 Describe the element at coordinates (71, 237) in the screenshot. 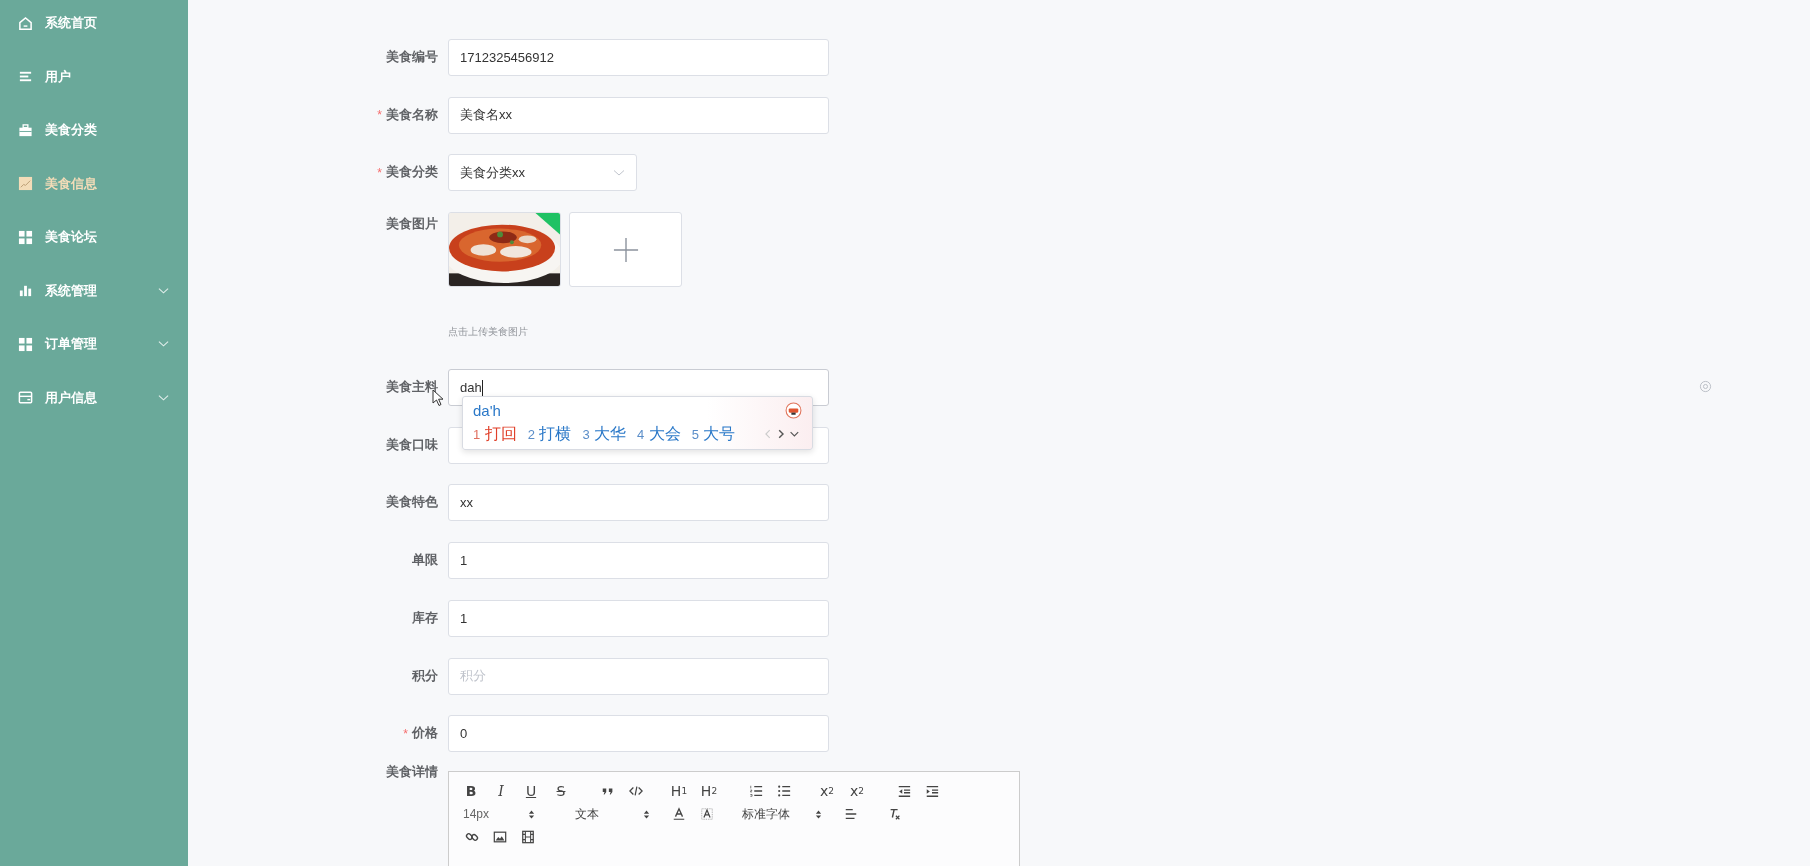

I see `sidebar-item-label: 美食论坛` at that location.